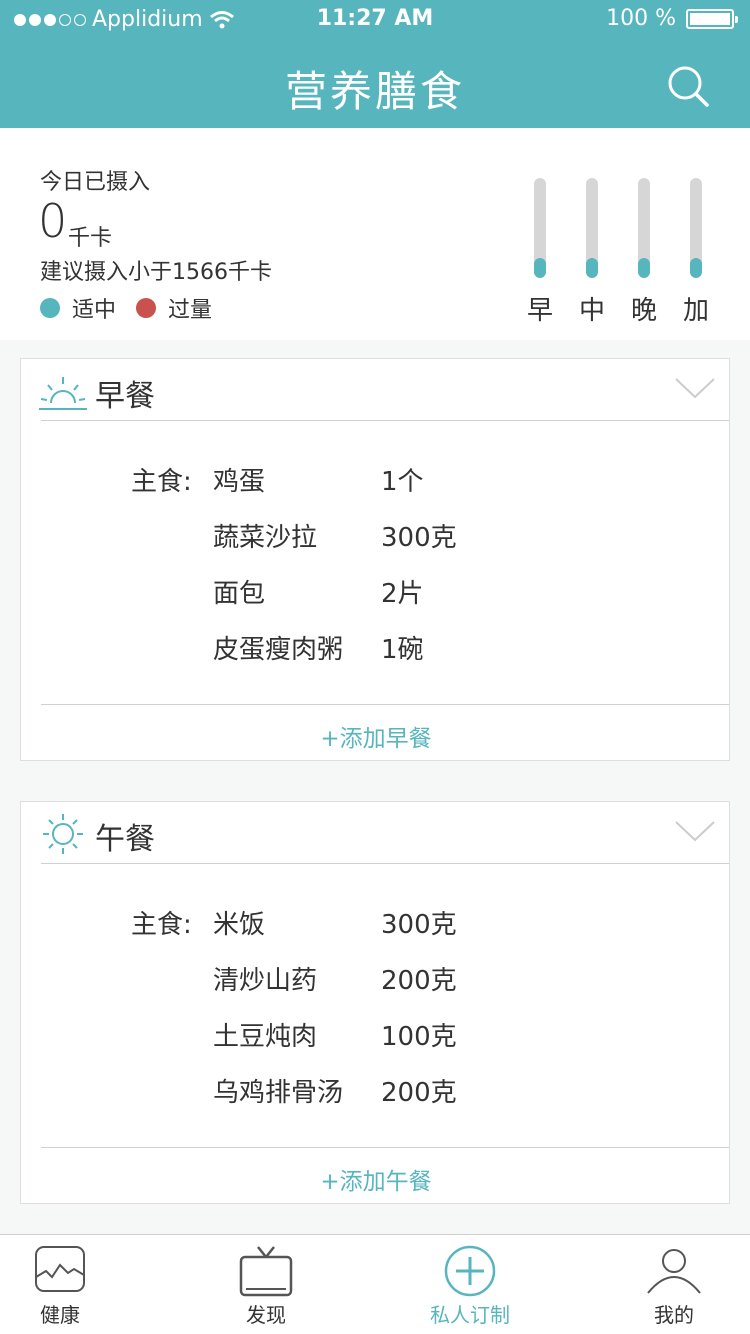  I want to click on bar-label: 早, so click(539, 311).